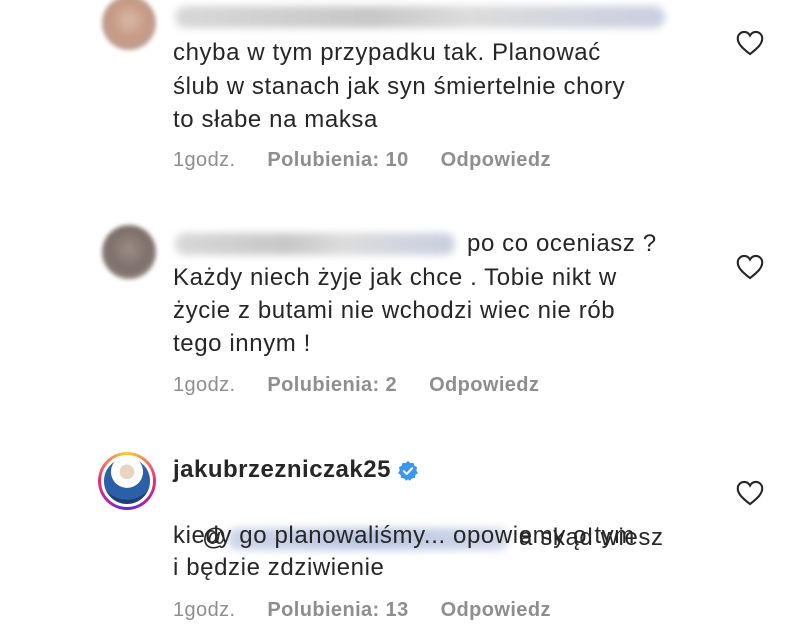 The height and width of the screenshot is (625, 810). What do you see at coordinates (408, 470) in the screenshot?
I see `verified-badge-icon` at bounding box center [408, 470].